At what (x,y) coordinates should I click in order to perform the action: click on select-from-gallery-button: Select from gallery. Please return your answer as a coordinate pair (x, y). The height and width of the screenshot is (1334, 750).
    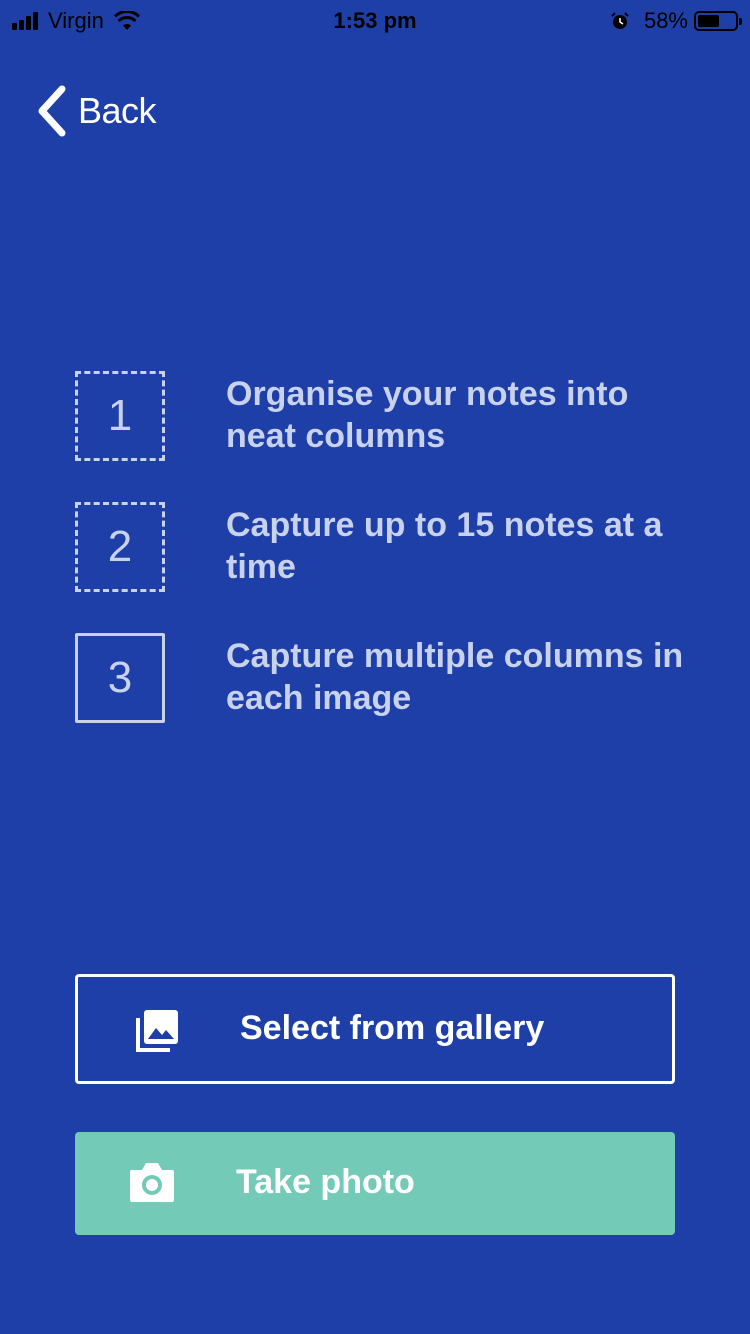
    Looking at the image, I should click on (375, 1029).